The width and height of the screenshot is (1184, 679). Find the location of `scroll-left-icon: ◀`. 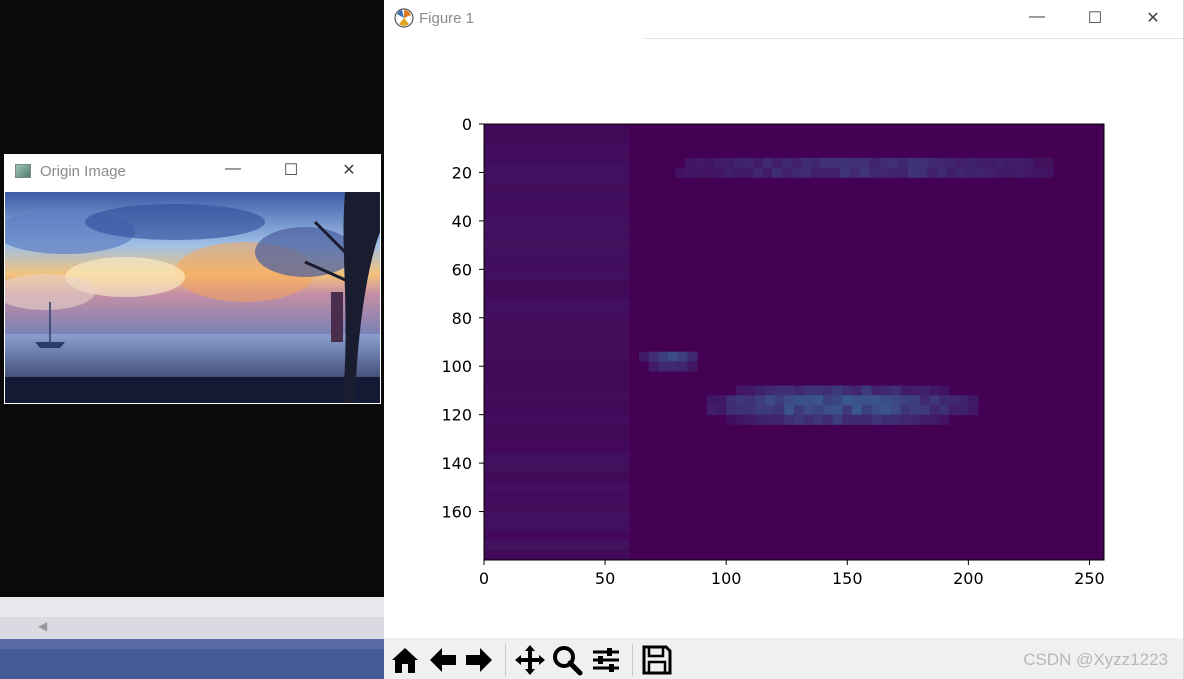

scroll-left-icon: ◀ is located at coordinates (42, 626).